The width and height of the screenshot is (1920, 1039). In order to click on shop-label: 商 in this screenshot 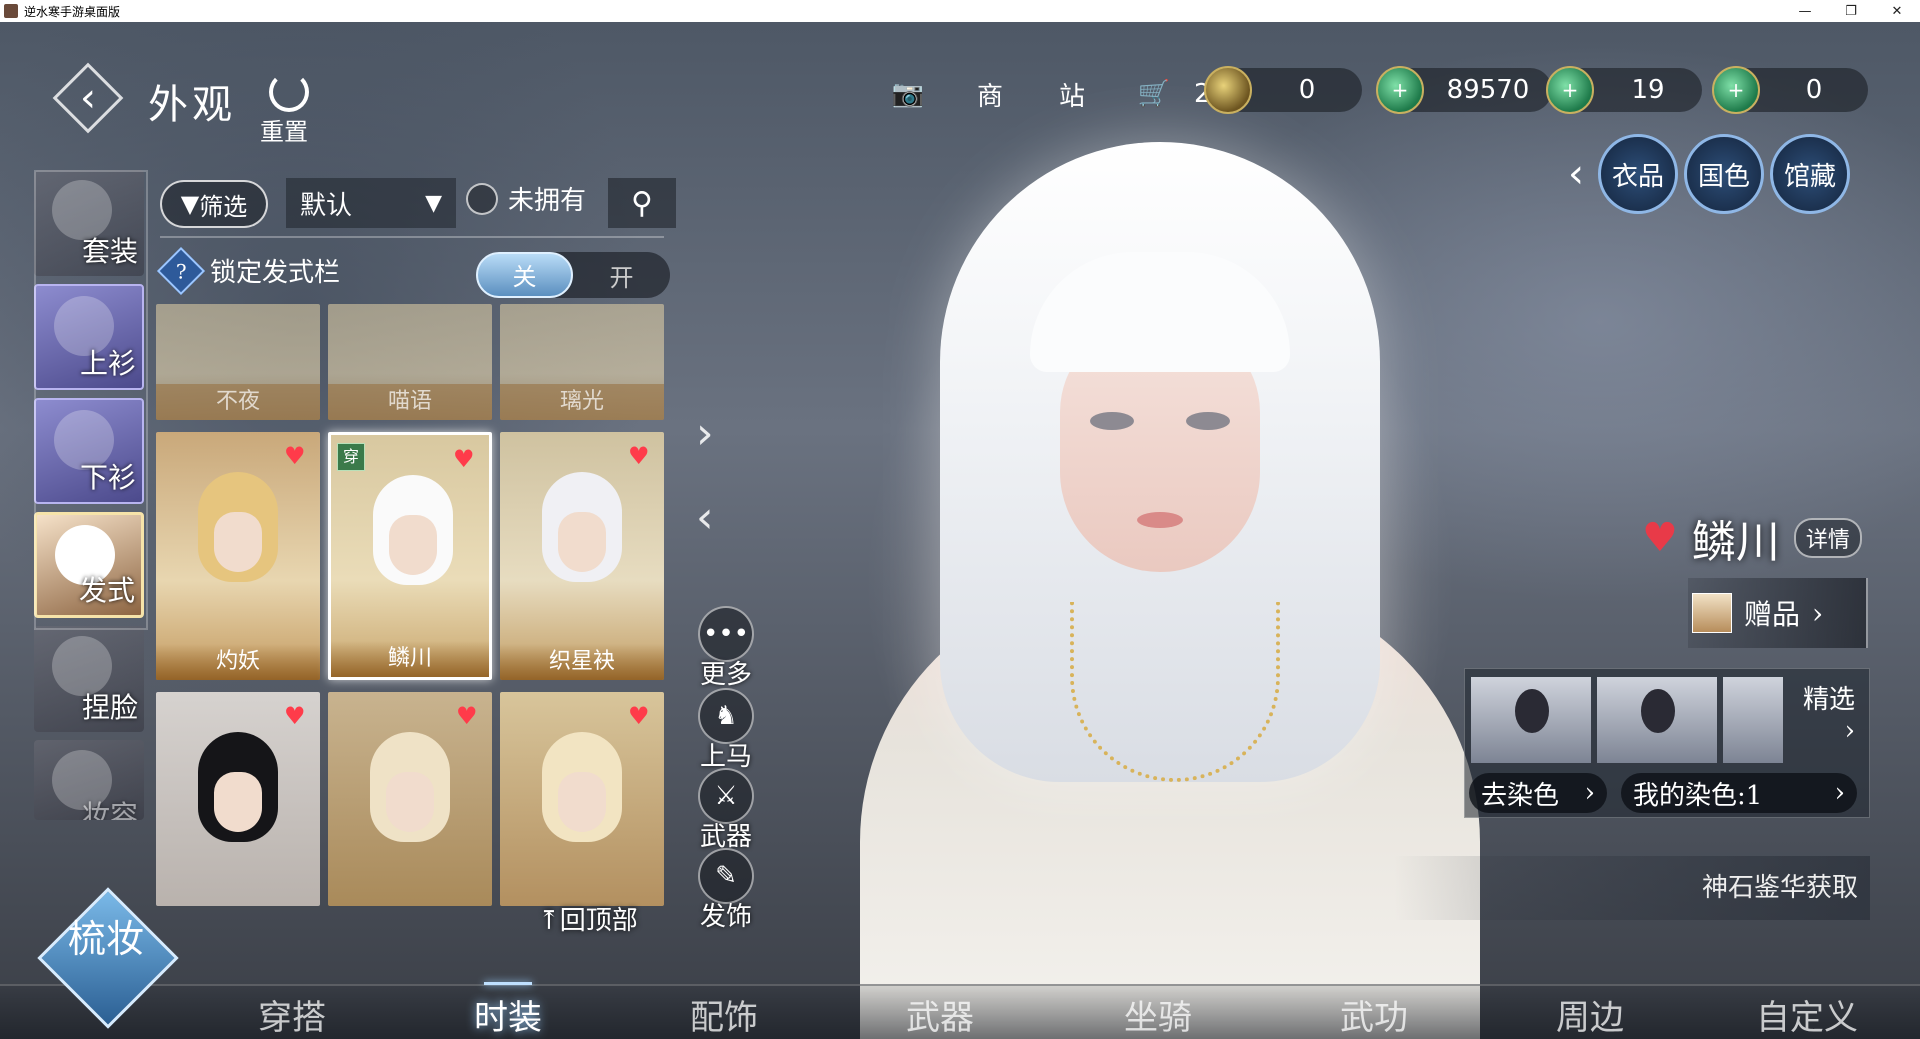, I will do `click(989, 96)`.